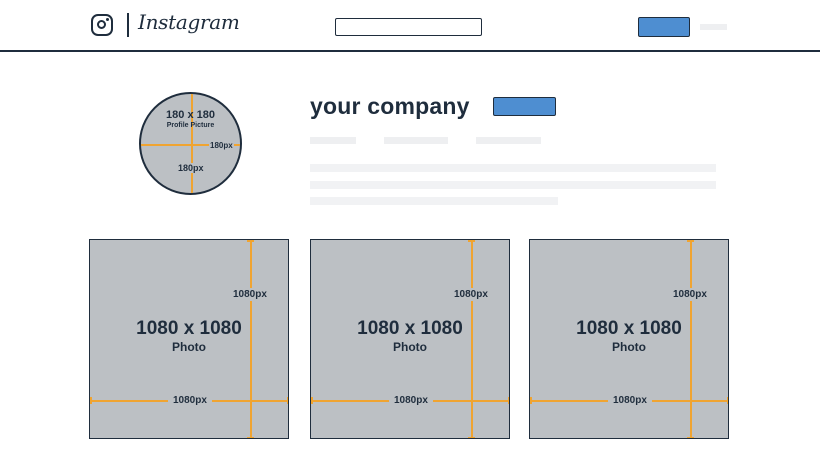 This screenshot has width=820, height=457. I want to click on avatar-dimension-label: 180 x 180, so click(190, 115).